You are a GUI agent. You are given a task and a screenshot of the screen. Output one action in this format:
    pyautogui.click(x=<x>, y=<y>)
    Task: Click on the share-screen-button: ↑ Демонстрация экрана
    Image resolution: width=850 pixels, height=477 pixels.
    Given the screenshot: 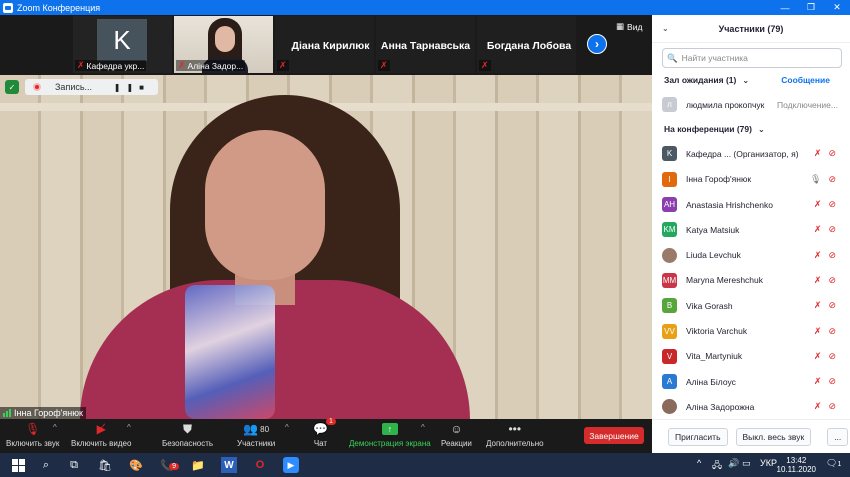 What is the action you would take?
    pyautogui.click(x=390, y=434)
    